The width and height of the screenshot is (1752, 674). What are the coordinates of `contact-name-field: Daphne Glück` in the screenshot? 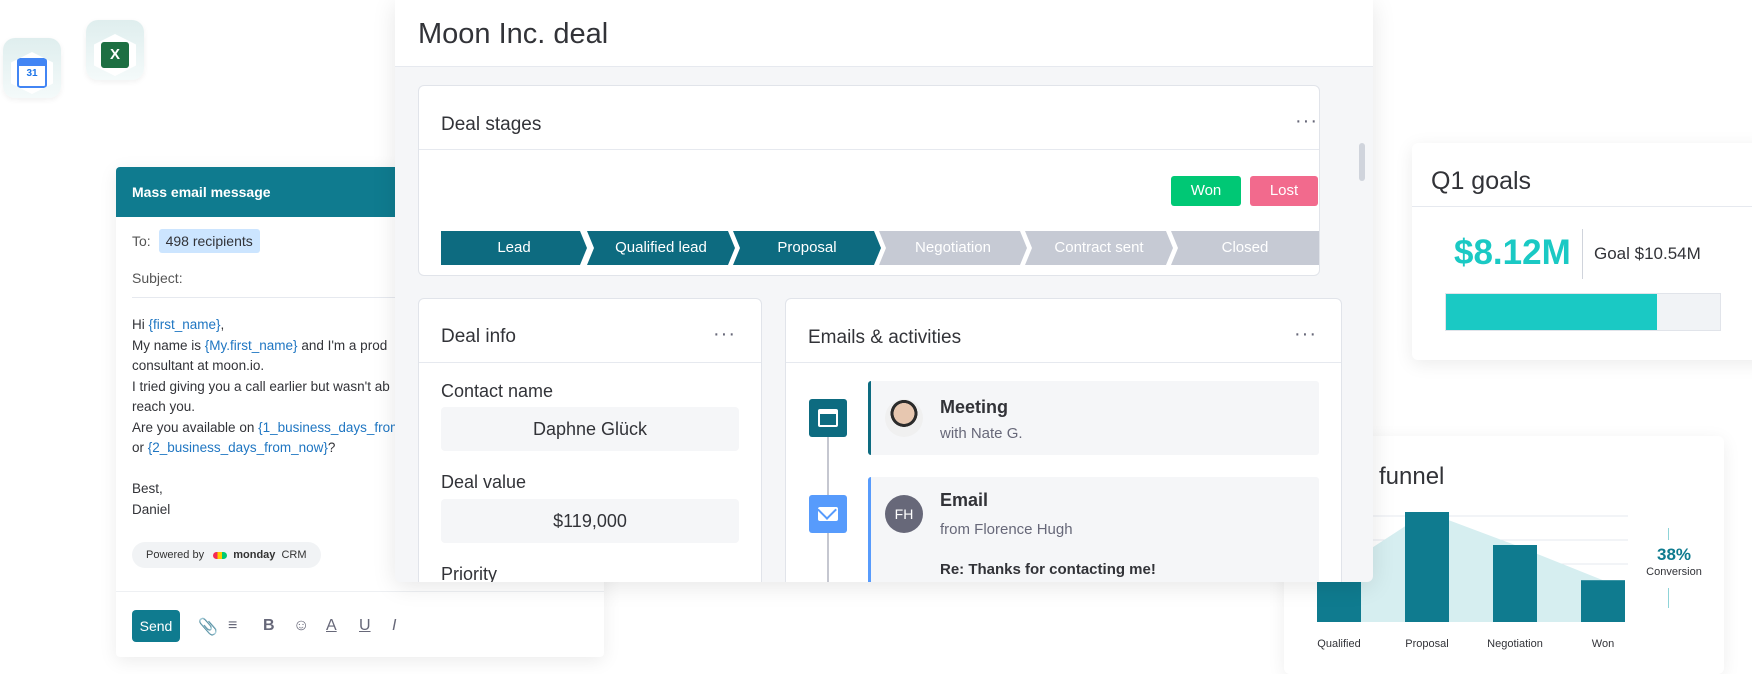 It's located at (590, 429).